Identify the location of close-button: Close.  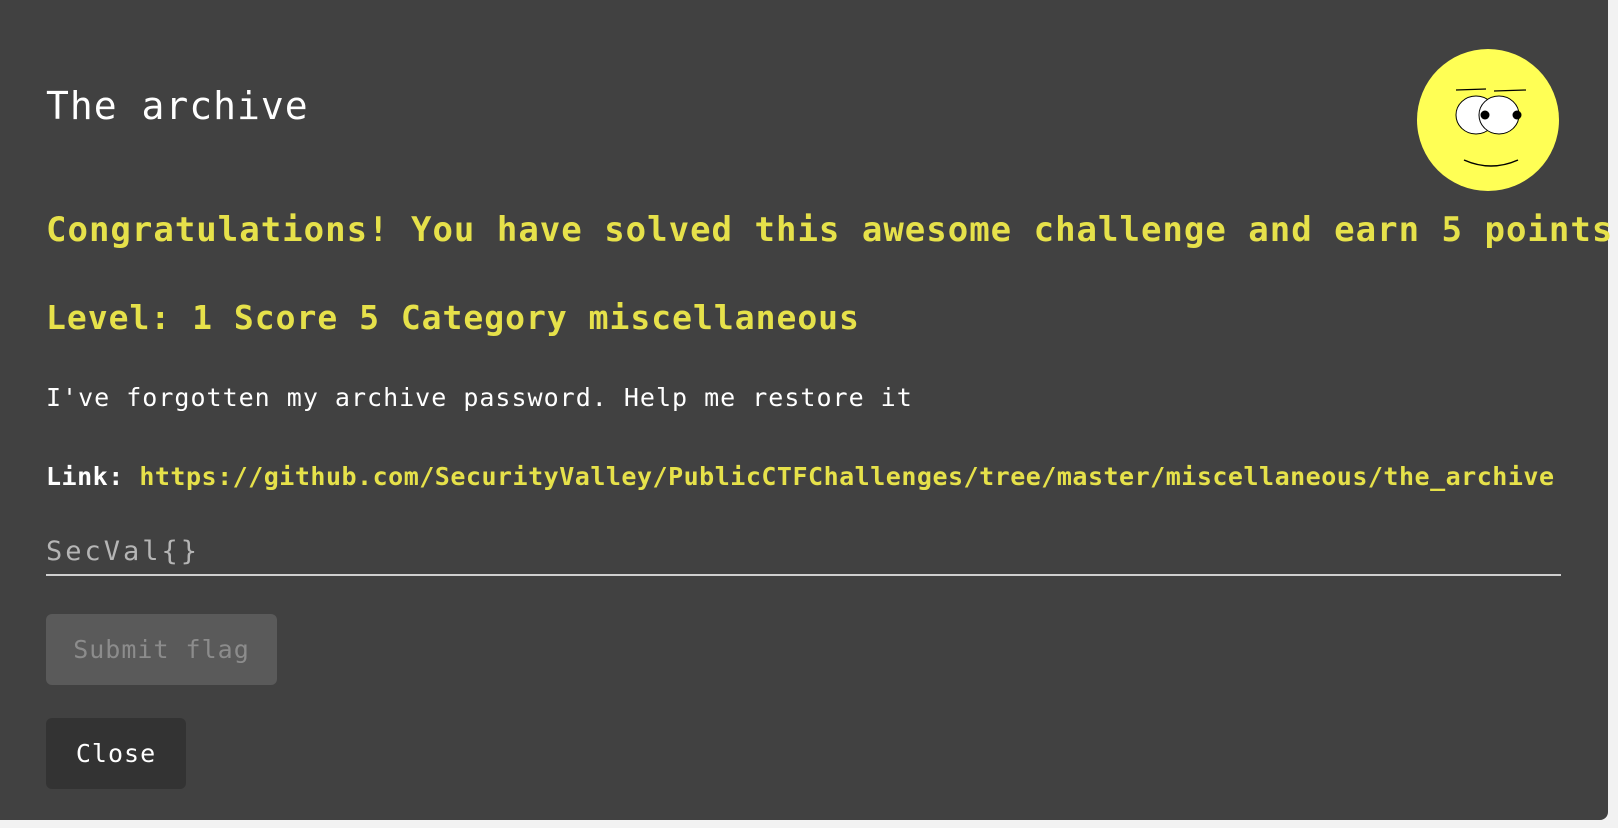
(116, 753).